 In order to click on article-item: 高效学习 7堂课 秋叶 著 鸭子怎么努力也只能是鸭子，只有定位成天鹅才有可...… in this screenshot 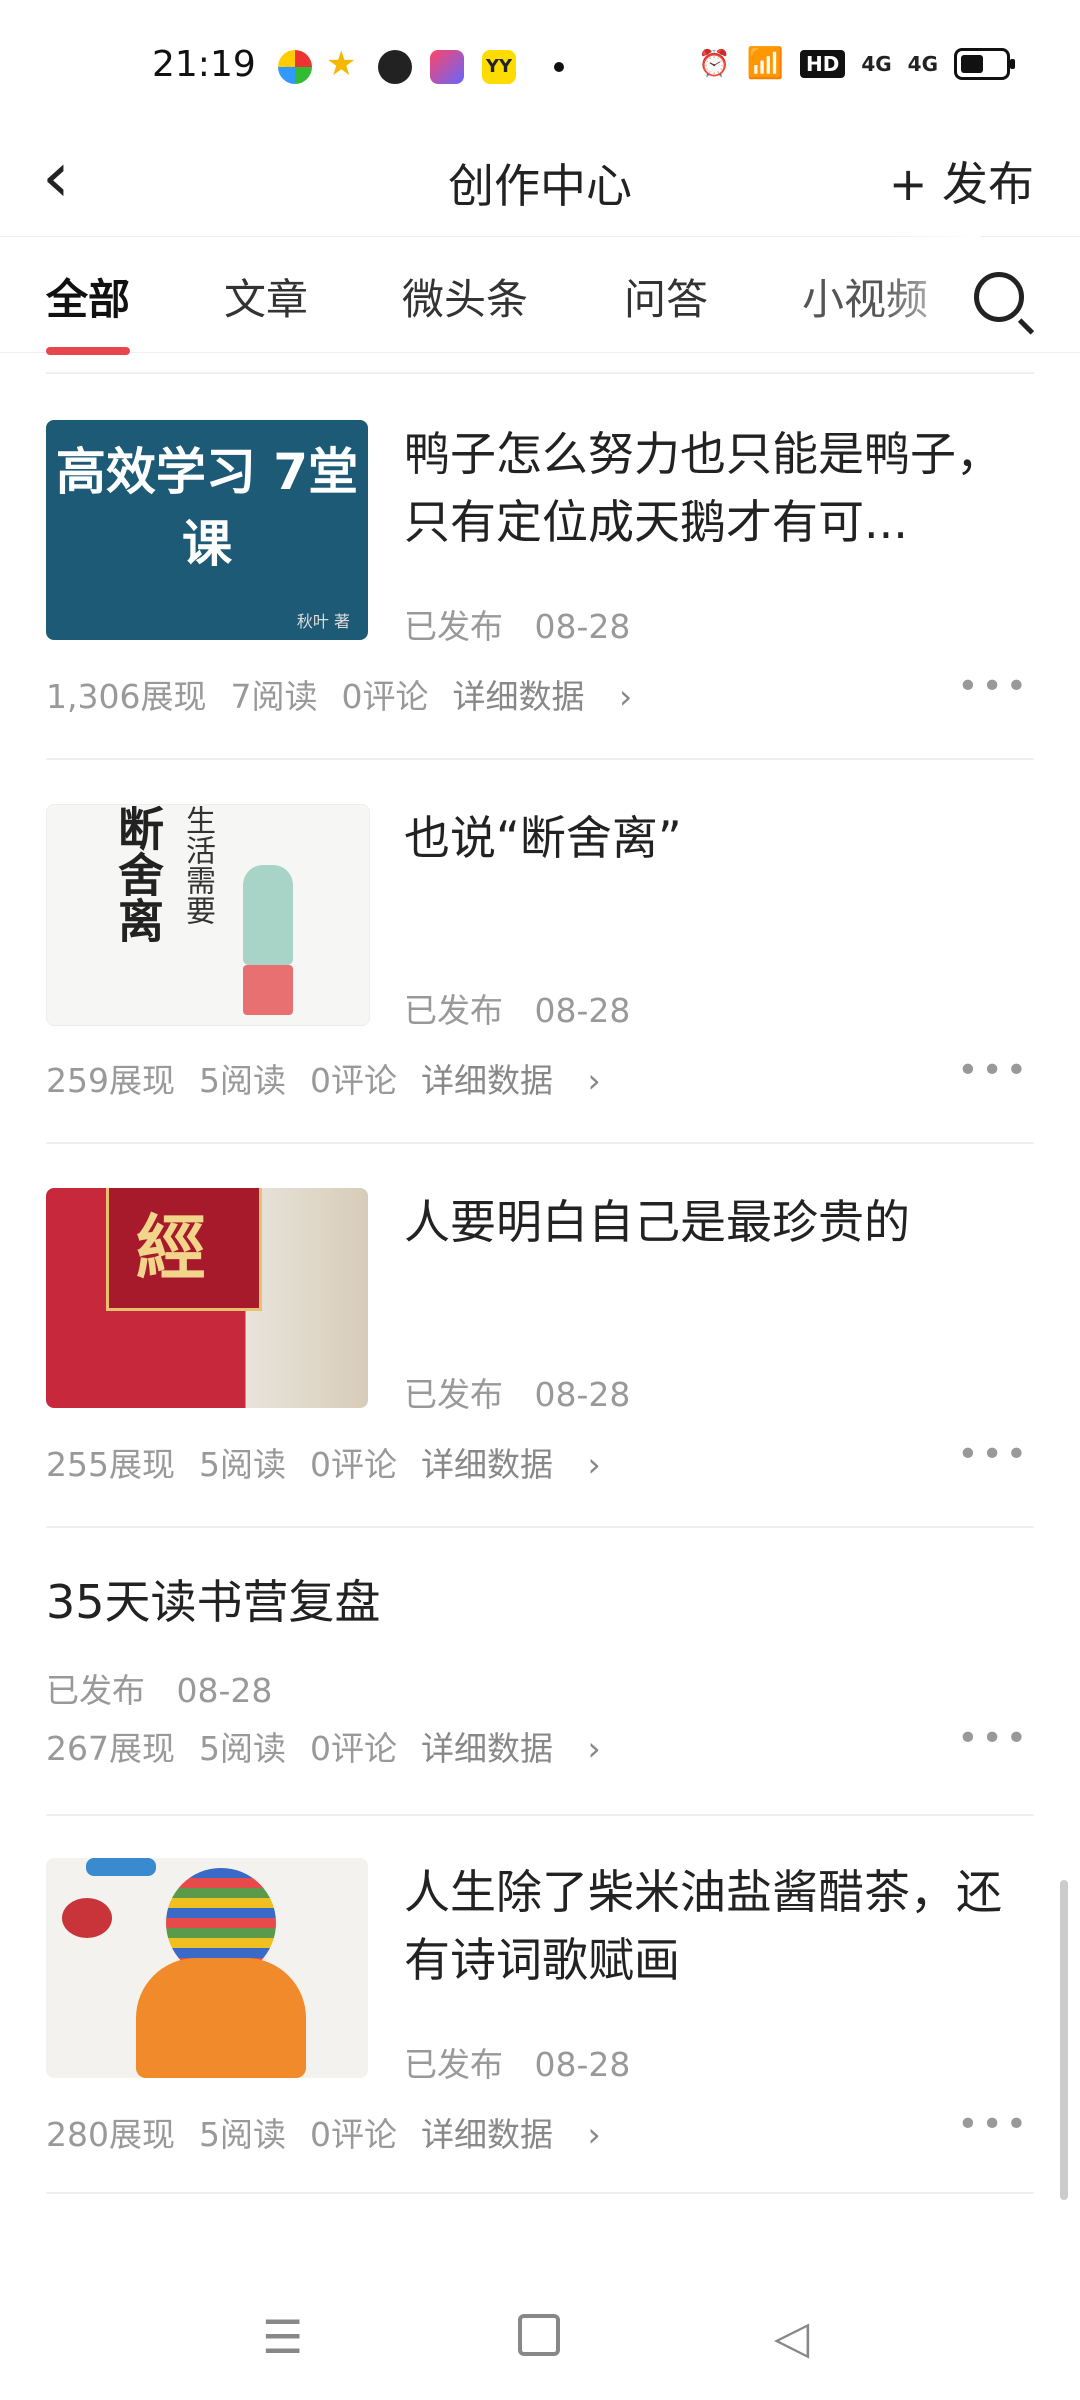, I will do `click(540, 590)`.